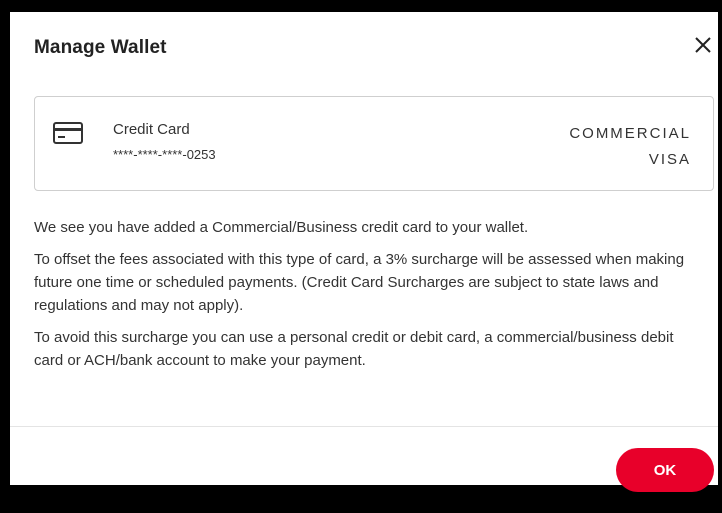 The width and height of the screenshot is (722, 513). I want to click on card-brand: COMMERCIAL VISA, so click(630, 147).